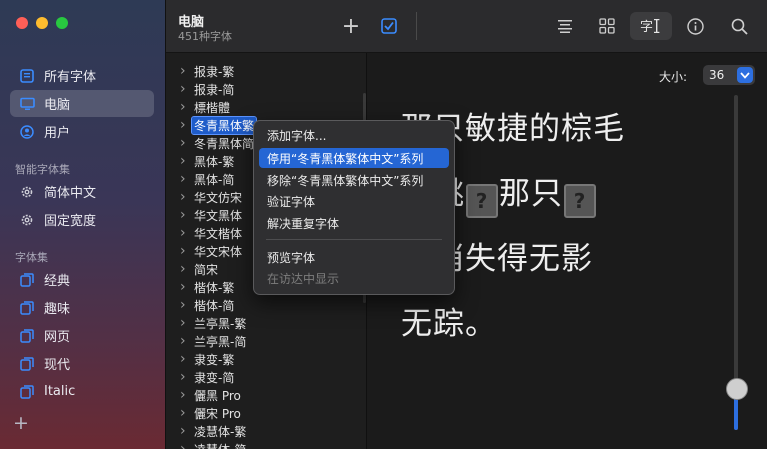  Describe the element at coordinates (62, 23) in the screenshot. I see `zoom-window-button` at that location.